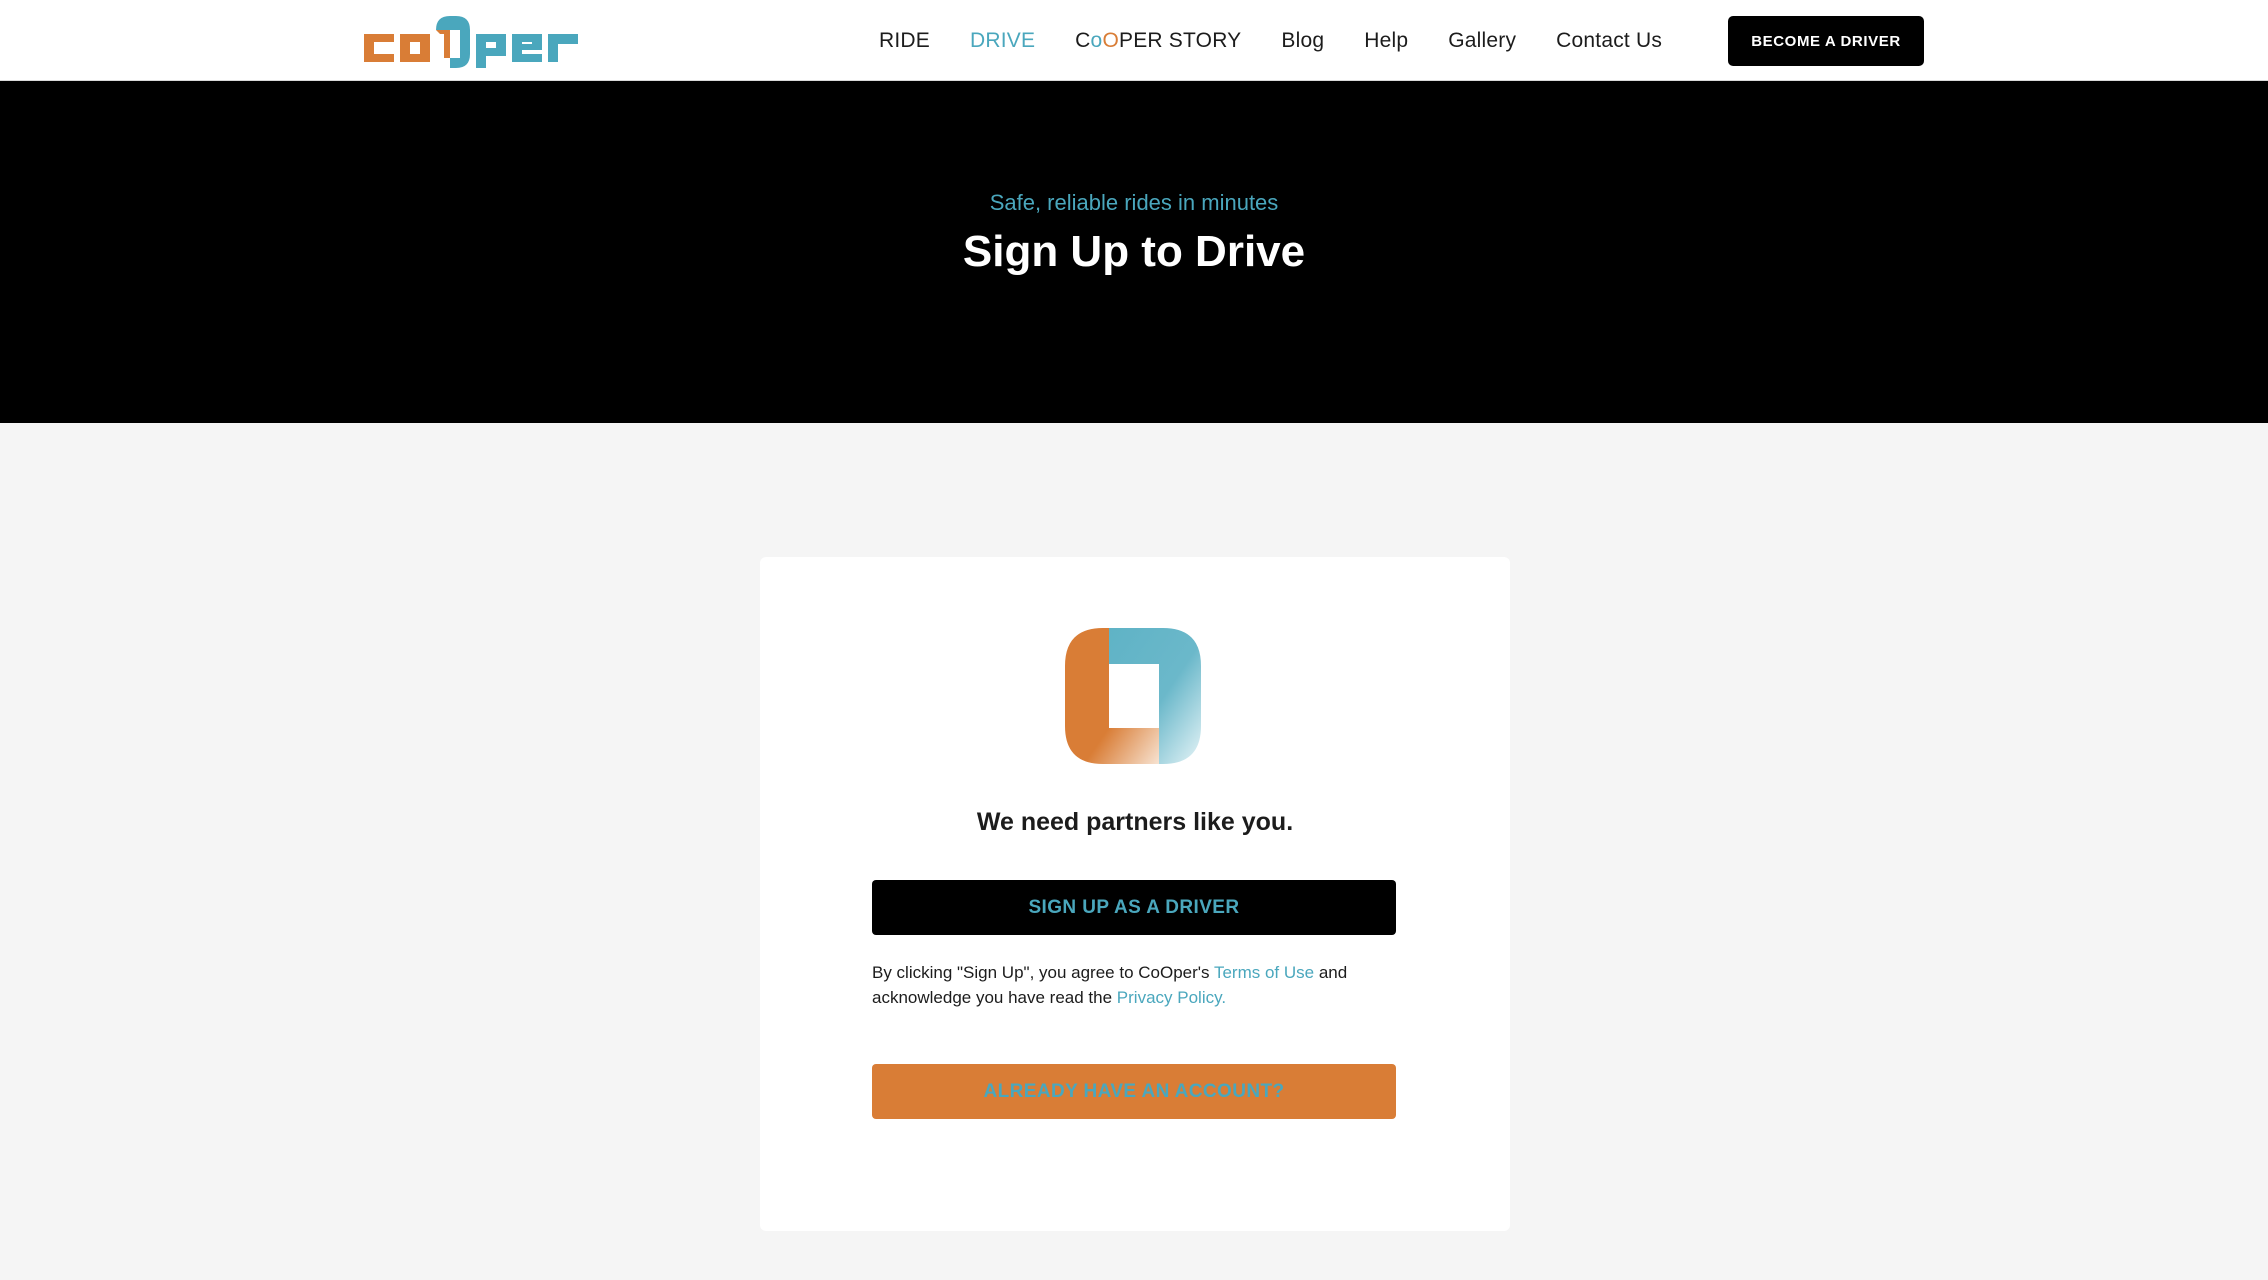 The height and width of the screenshot is (1280, 2268). What do you see at coordinates (1609, 41) in the screenshot?
I see `nav-item-contact-us: Contact Us` at bounding box center [1609, 41].